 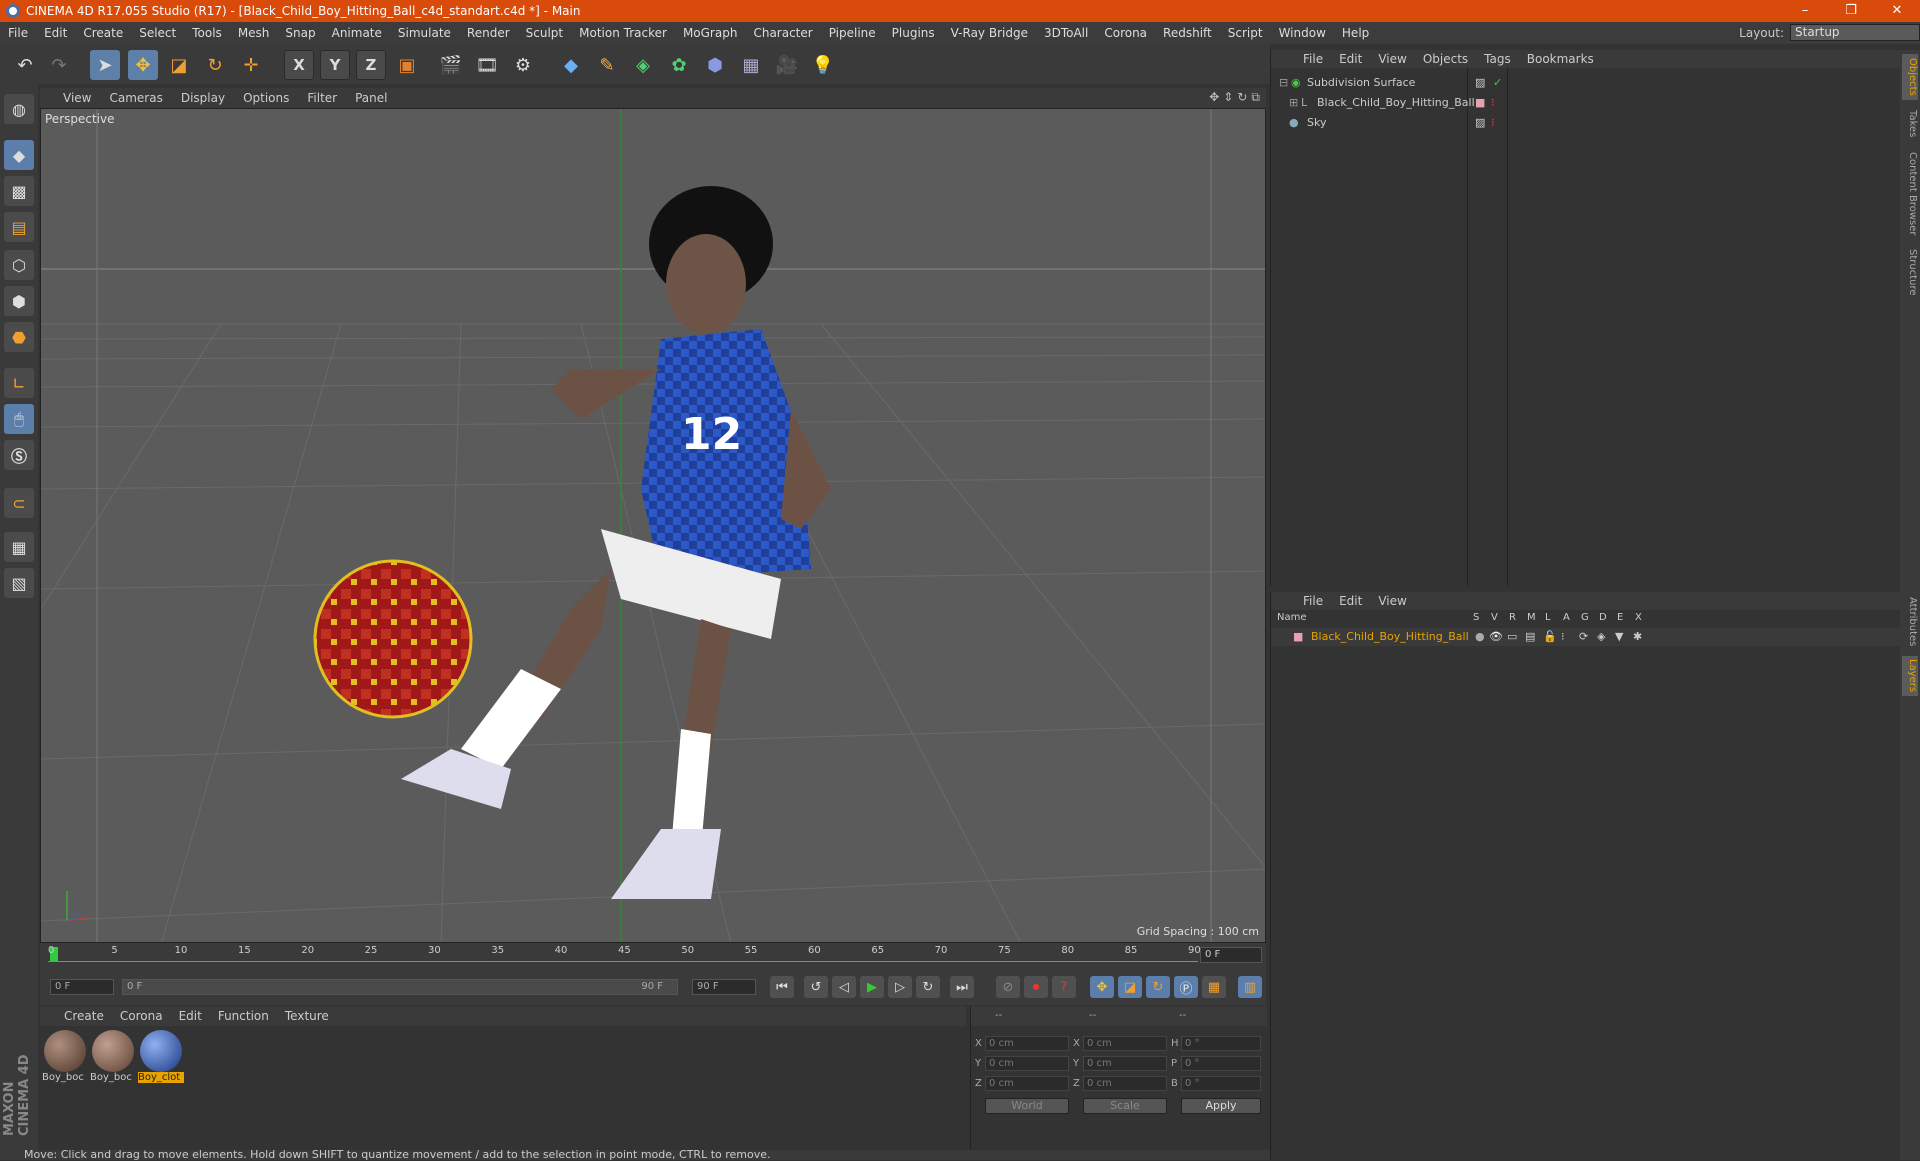 I want to click on timeline-window-icon: ▥, so click(x=1250, y=987).